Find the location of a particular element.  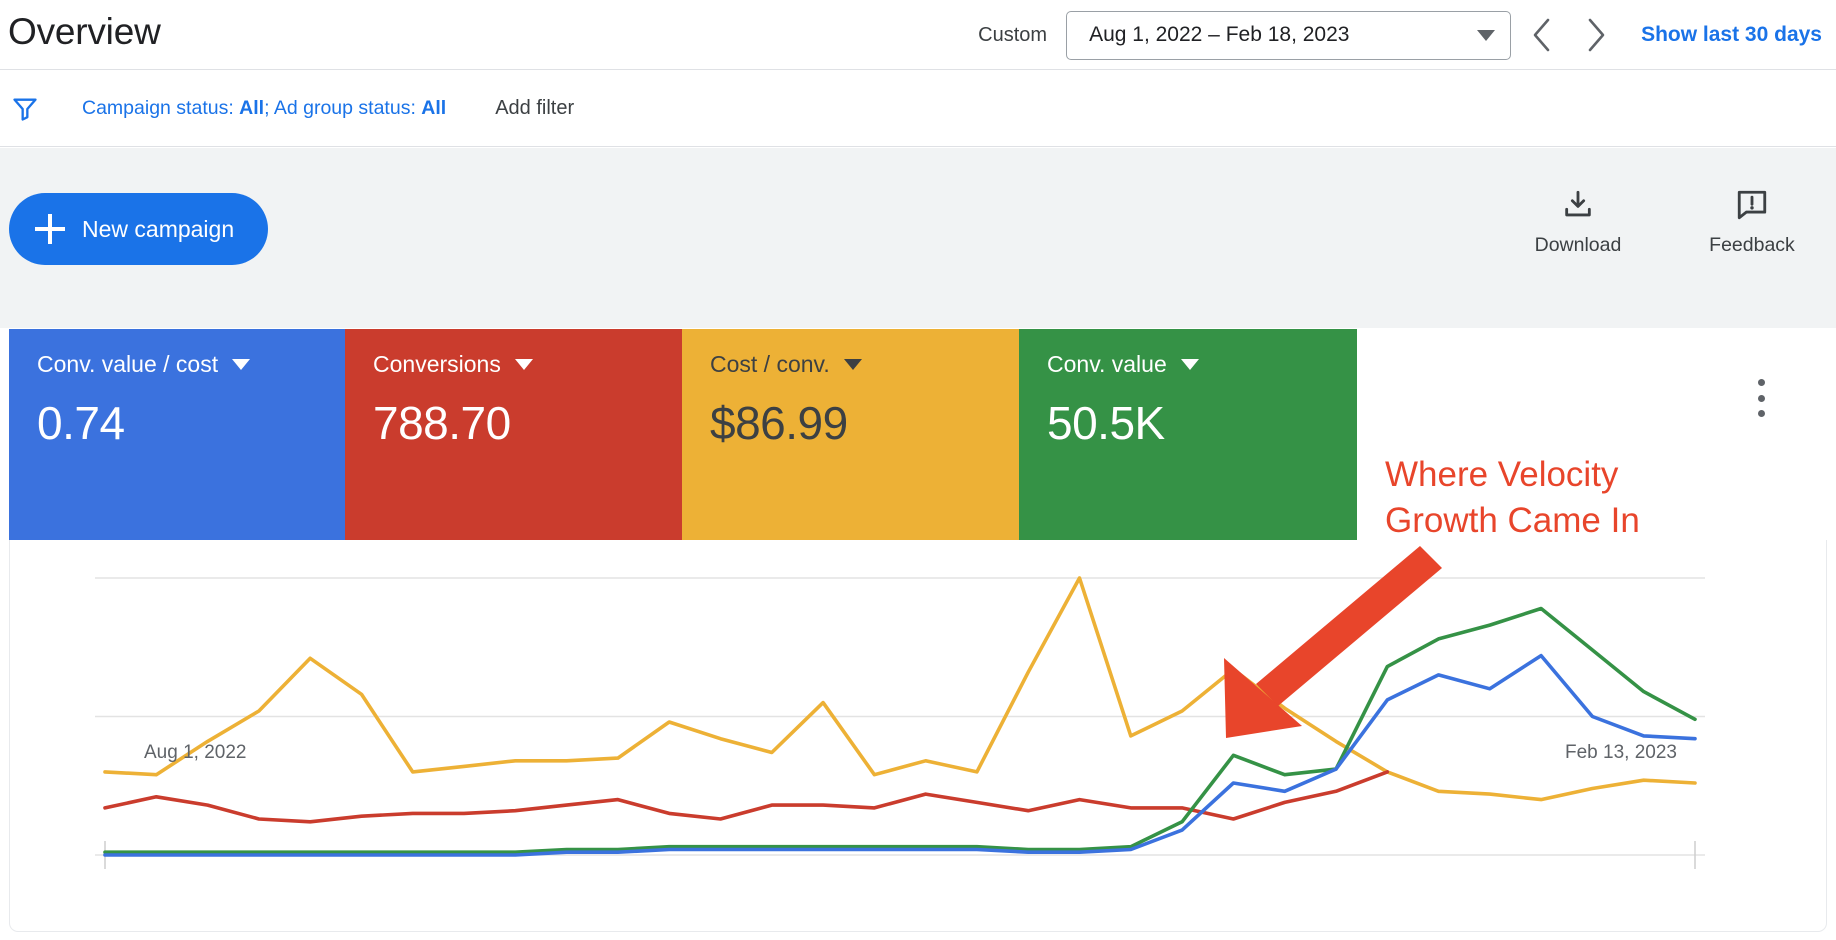

x-axis-end-label: Feb 13, 2023 is located at coordinates (1621, 752).